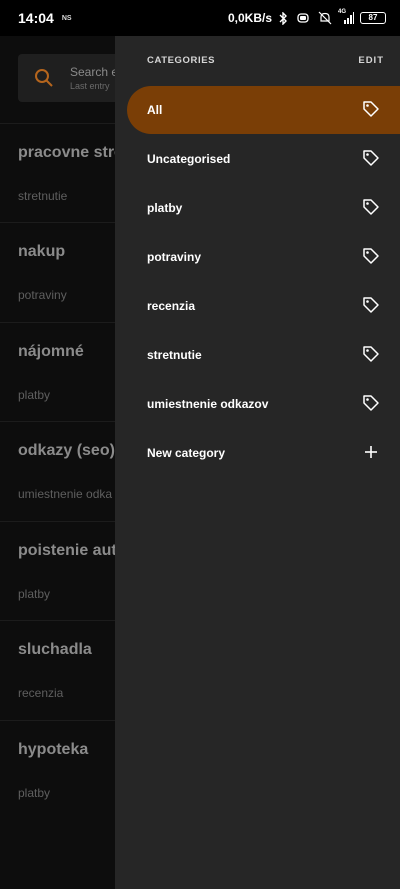  I want to click on battery-icon: 87, so click(373, 18).